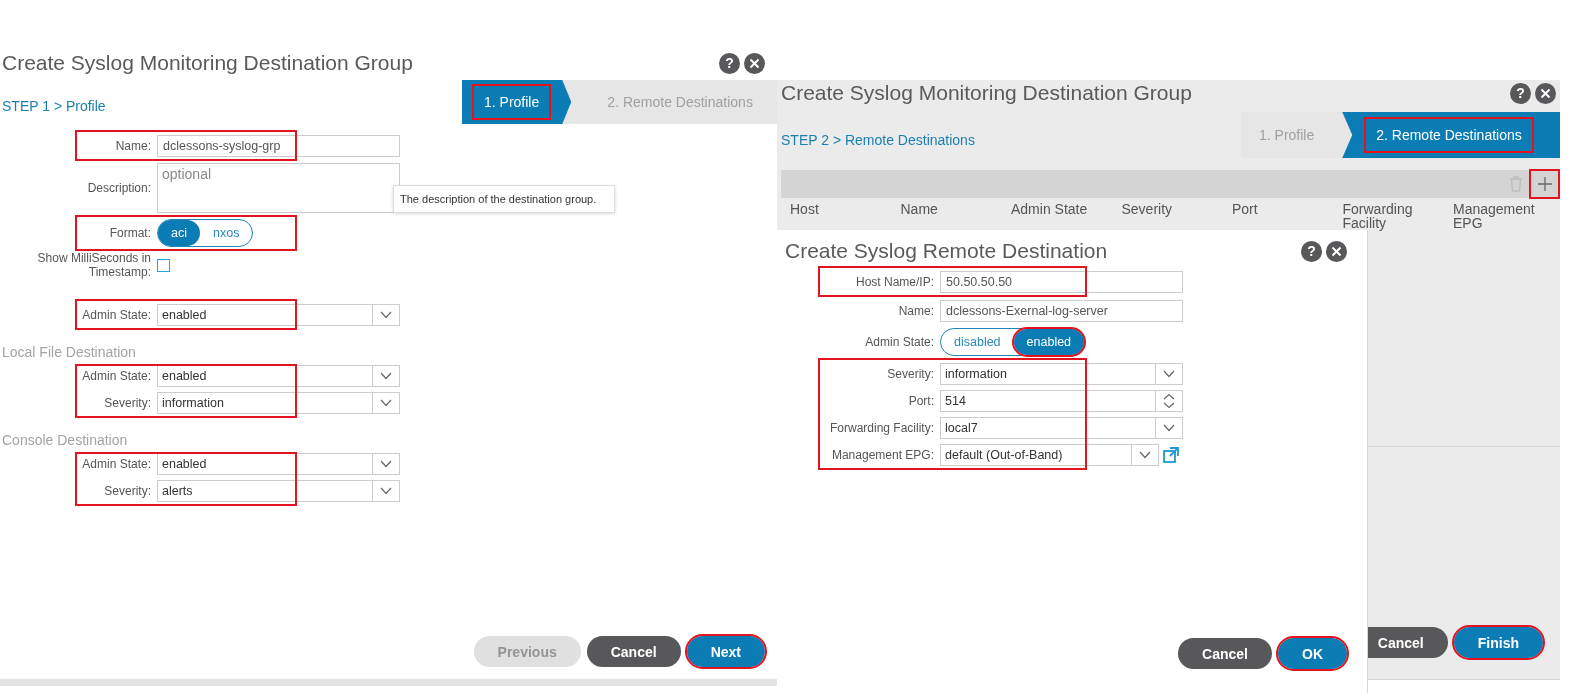 The height and width of the screenshot is (693, 1577). I want to click on spinner-arrows-icon, so click(1169, 400).